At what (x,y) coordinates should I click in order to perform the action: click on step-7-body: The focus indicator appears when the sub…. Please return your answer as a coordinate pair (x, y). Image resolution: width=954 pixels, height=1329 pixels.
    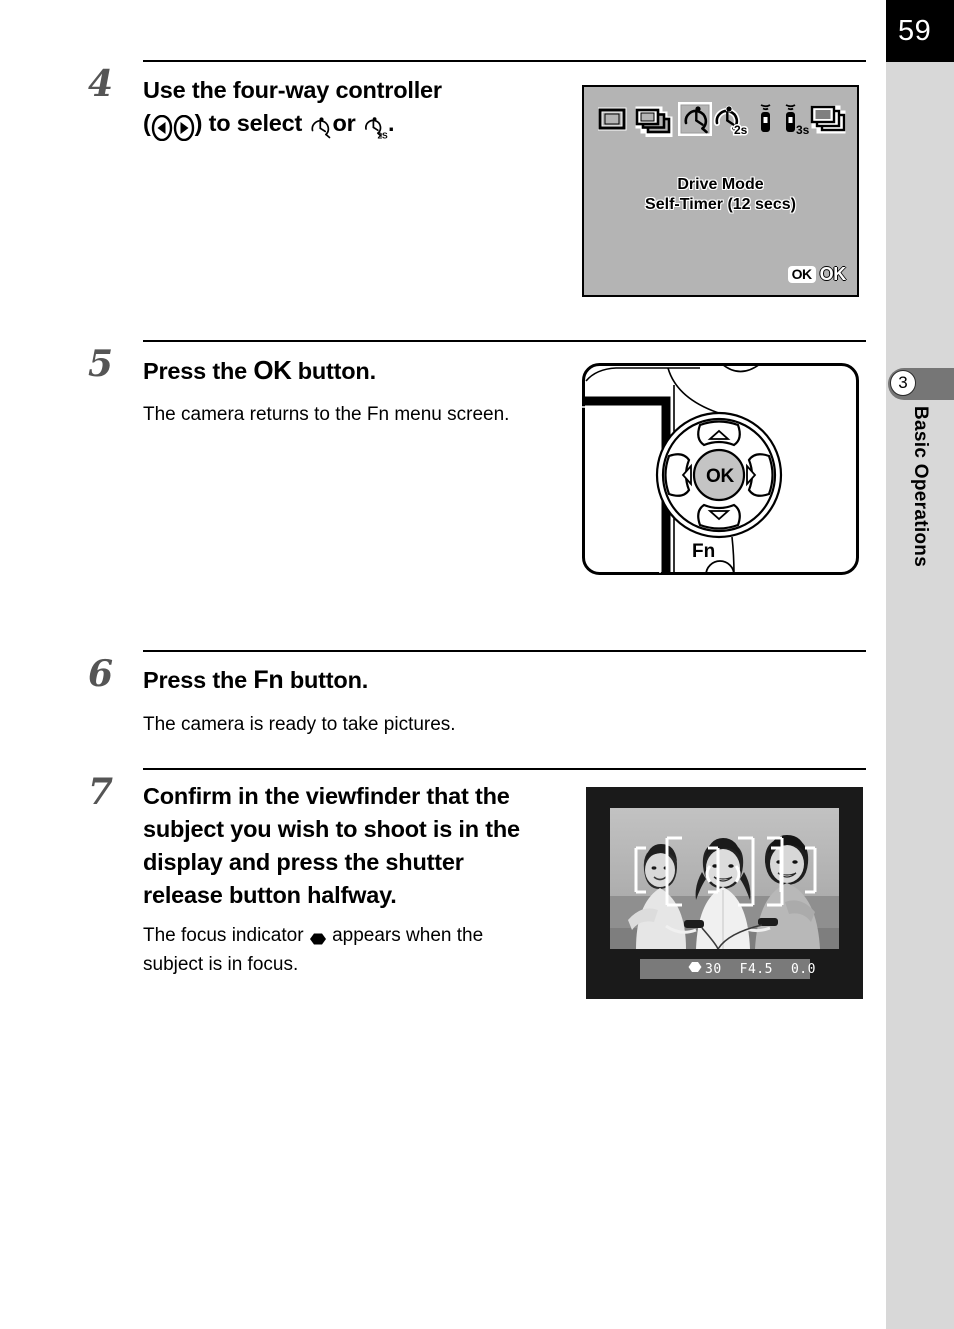
    Looking at the image, I should click on (338, 950).